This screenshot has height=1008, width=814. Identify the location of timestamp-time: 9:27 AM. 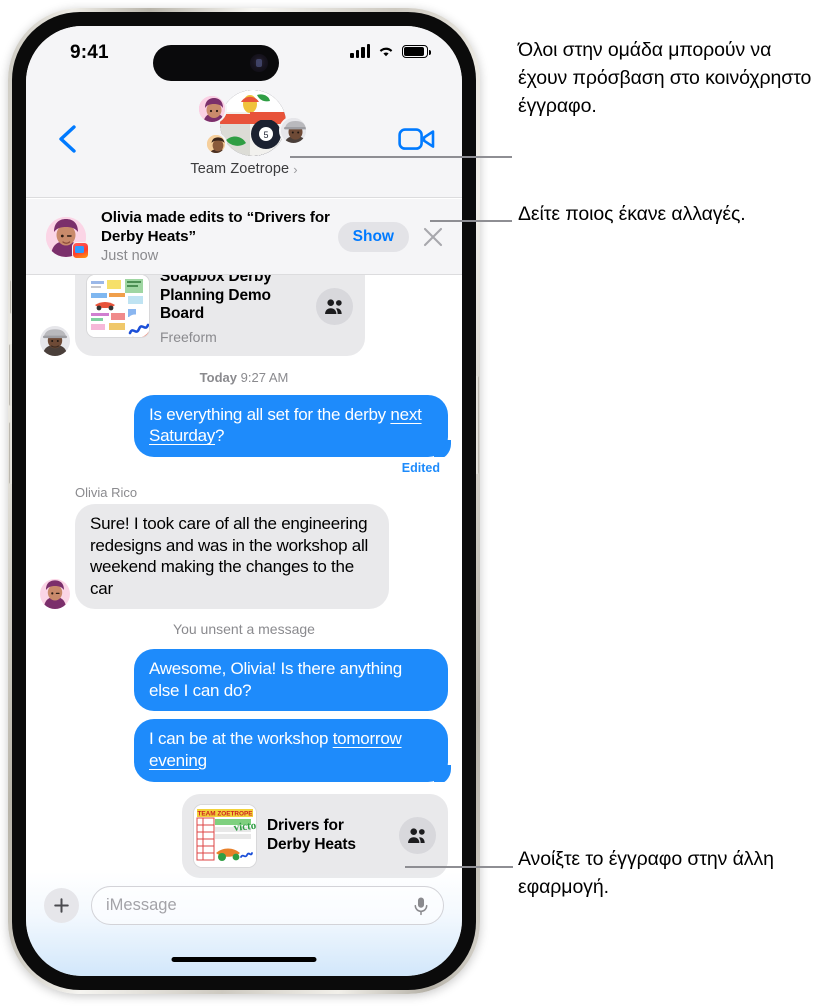
(264, 377).